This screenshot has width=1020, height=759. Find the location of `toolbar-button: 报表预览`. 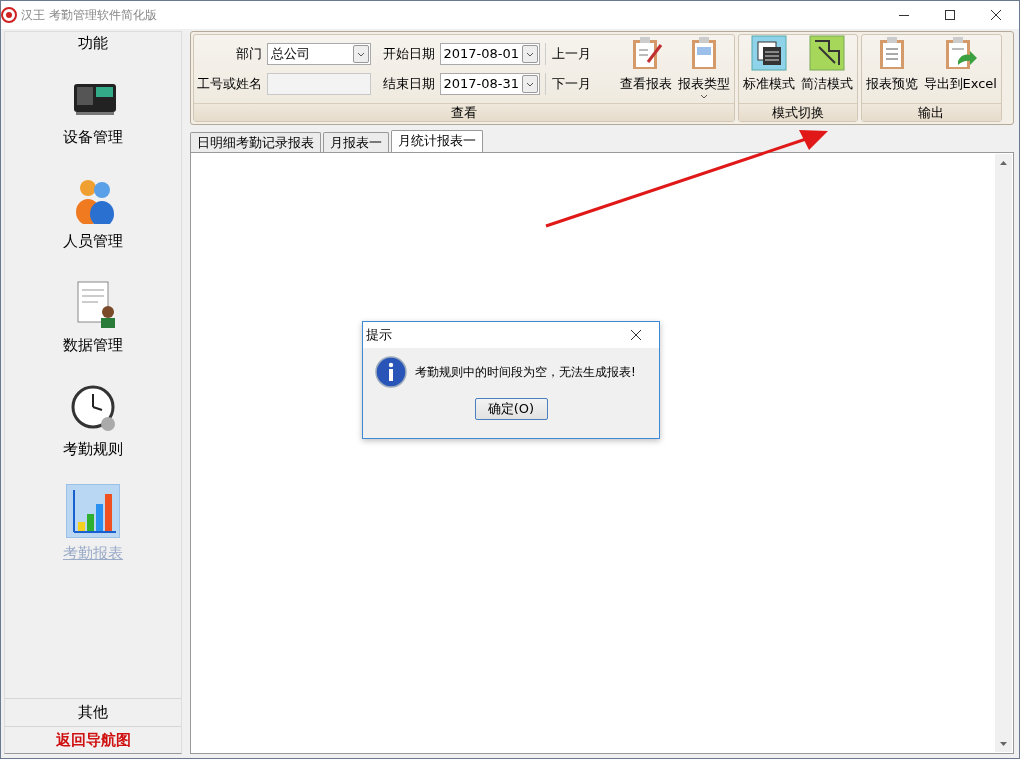

toolbar-button: 报表预览 is located at coordinates (891, 69).